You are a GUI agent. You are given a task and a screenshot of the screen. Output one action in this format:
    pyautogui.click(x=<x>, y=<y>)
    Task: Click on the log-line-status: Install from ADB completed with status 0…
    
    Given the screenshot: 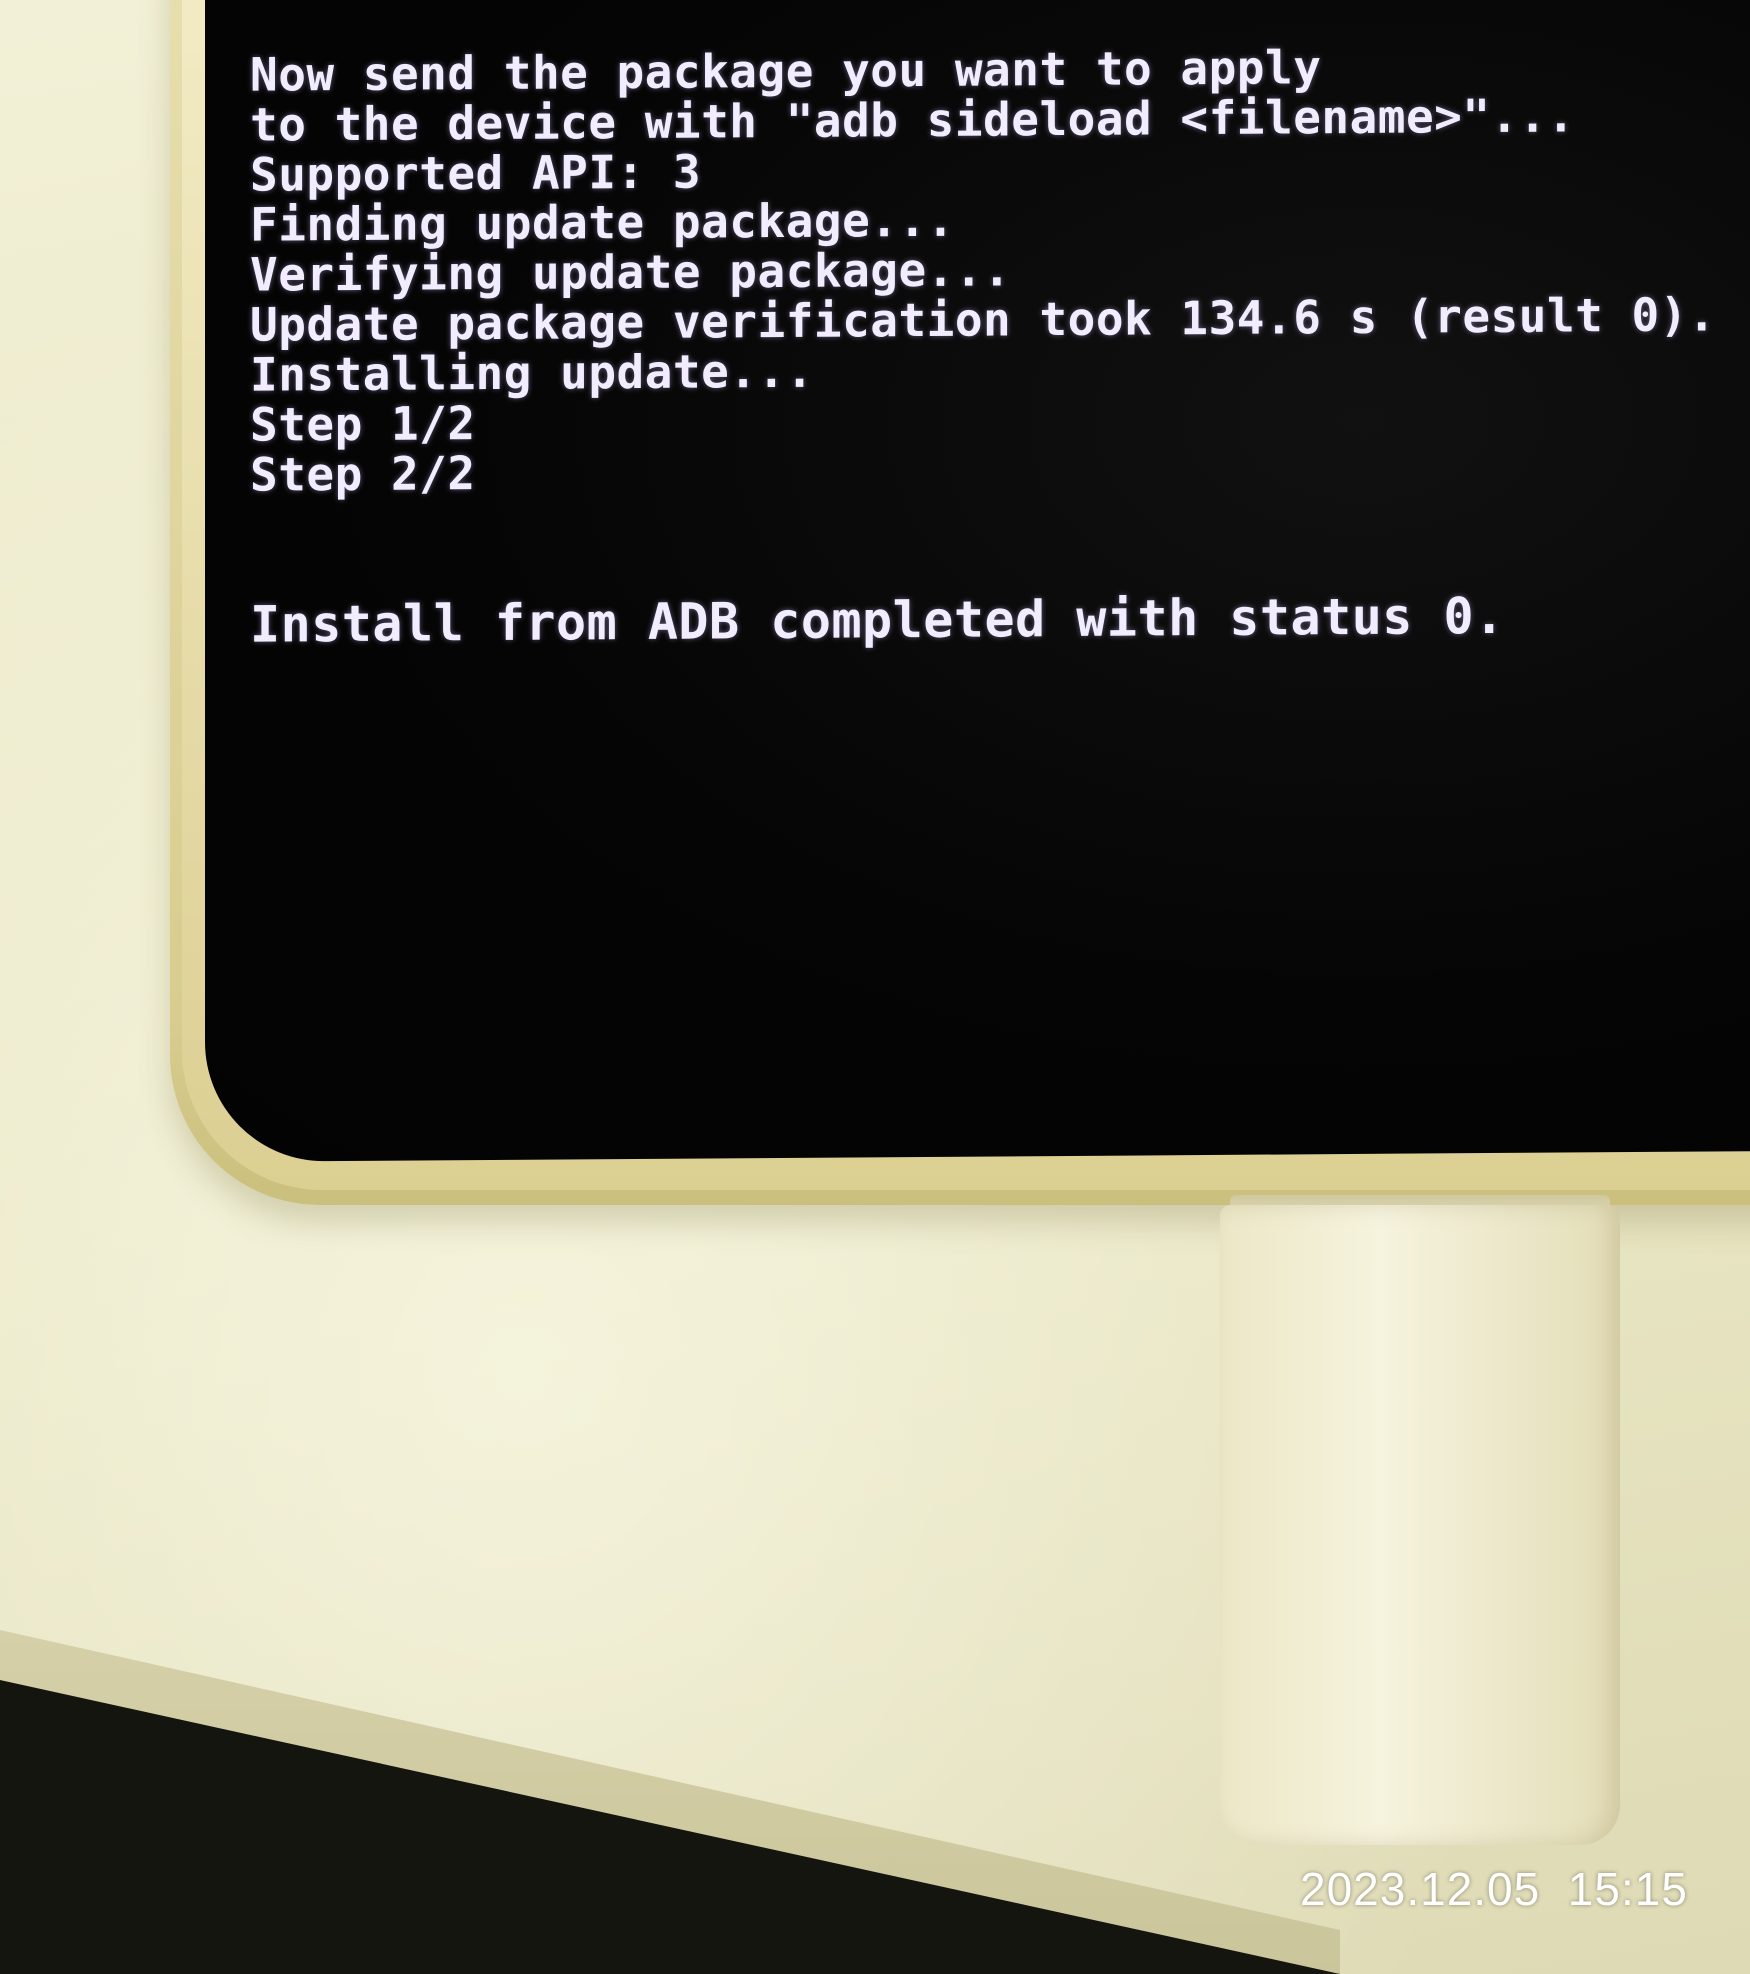 What is the action you would take?
    pyautogui.click(x=877, y=620)
    